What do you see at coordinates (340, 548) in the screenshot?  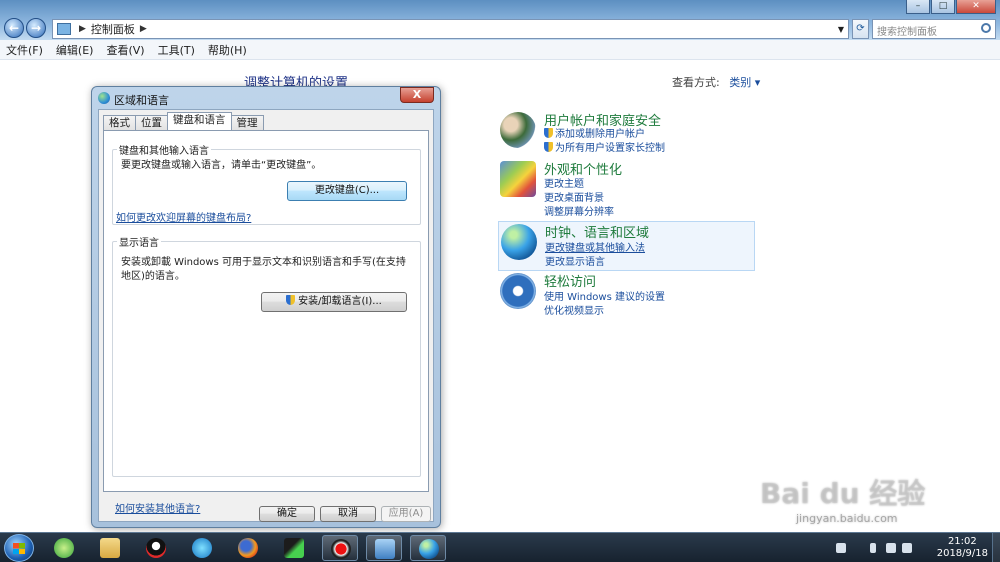 I see `taskbar-recorder-icon` at bounding box center [340, 548].